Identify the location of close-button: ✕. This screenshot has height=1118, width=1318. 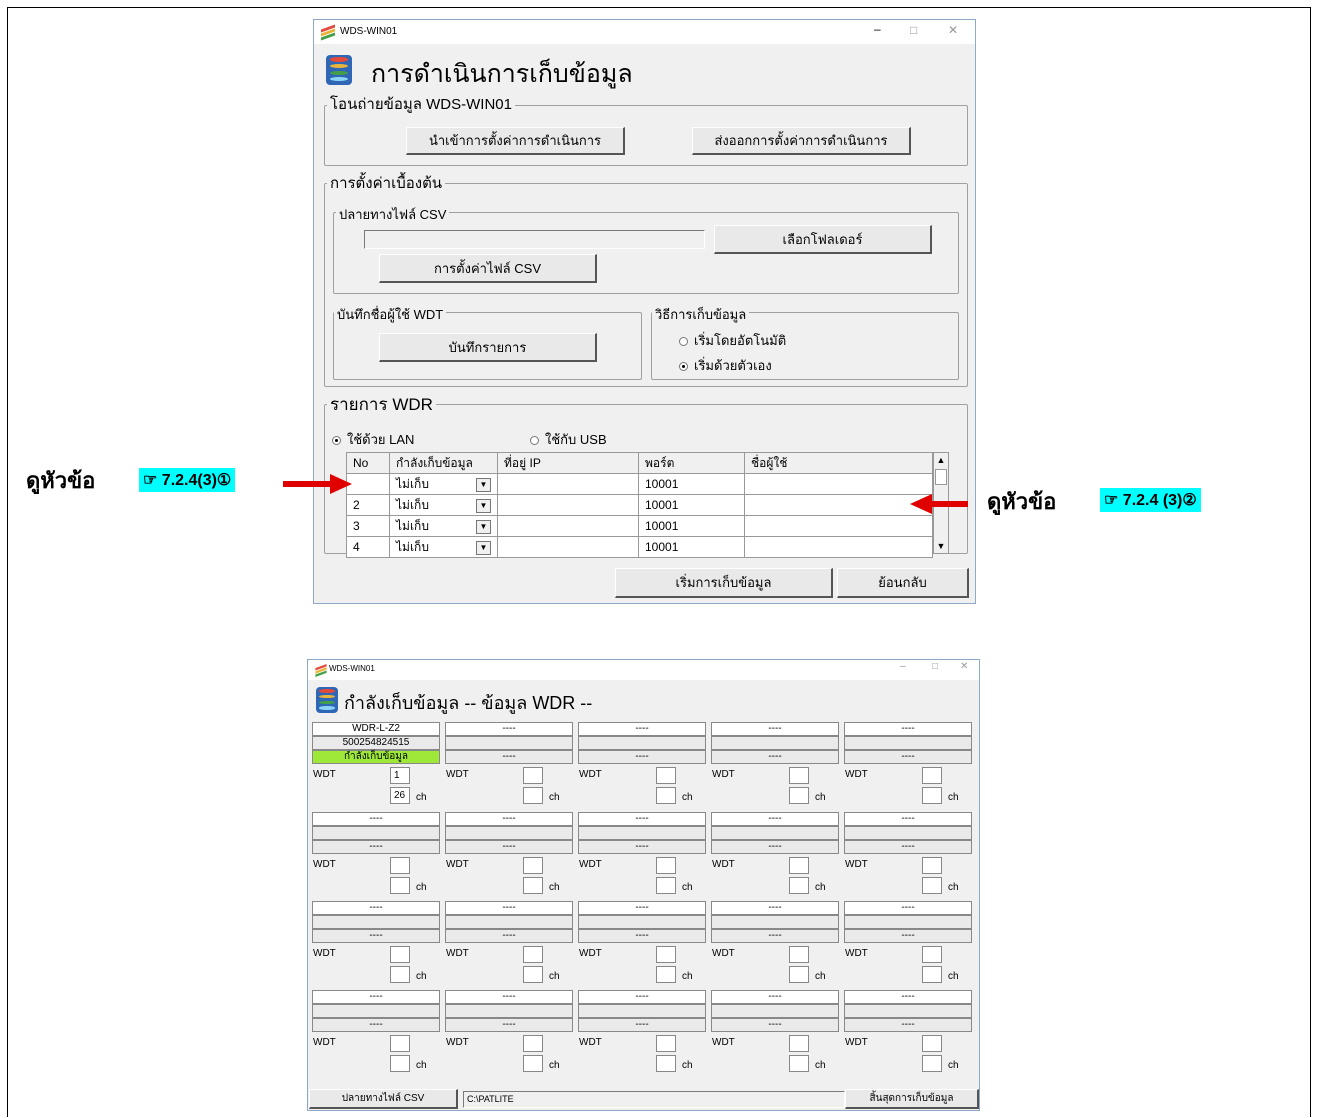
(953, 30).